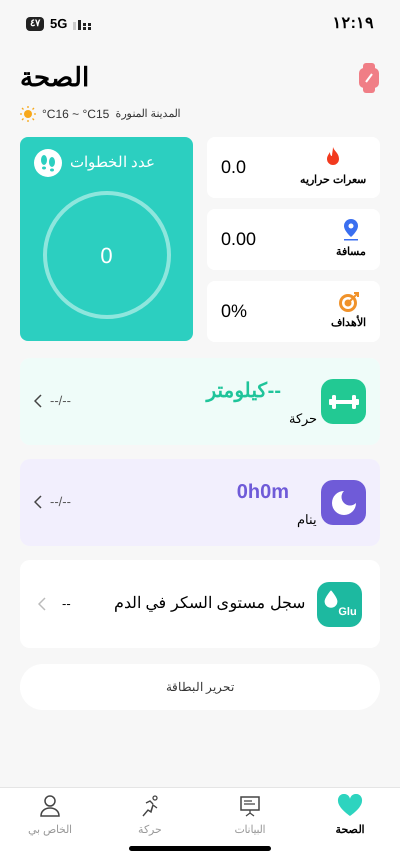  Describe the element at coordinates (250, 806) in the screenshot. I see `presentation-board-icon` at that location.